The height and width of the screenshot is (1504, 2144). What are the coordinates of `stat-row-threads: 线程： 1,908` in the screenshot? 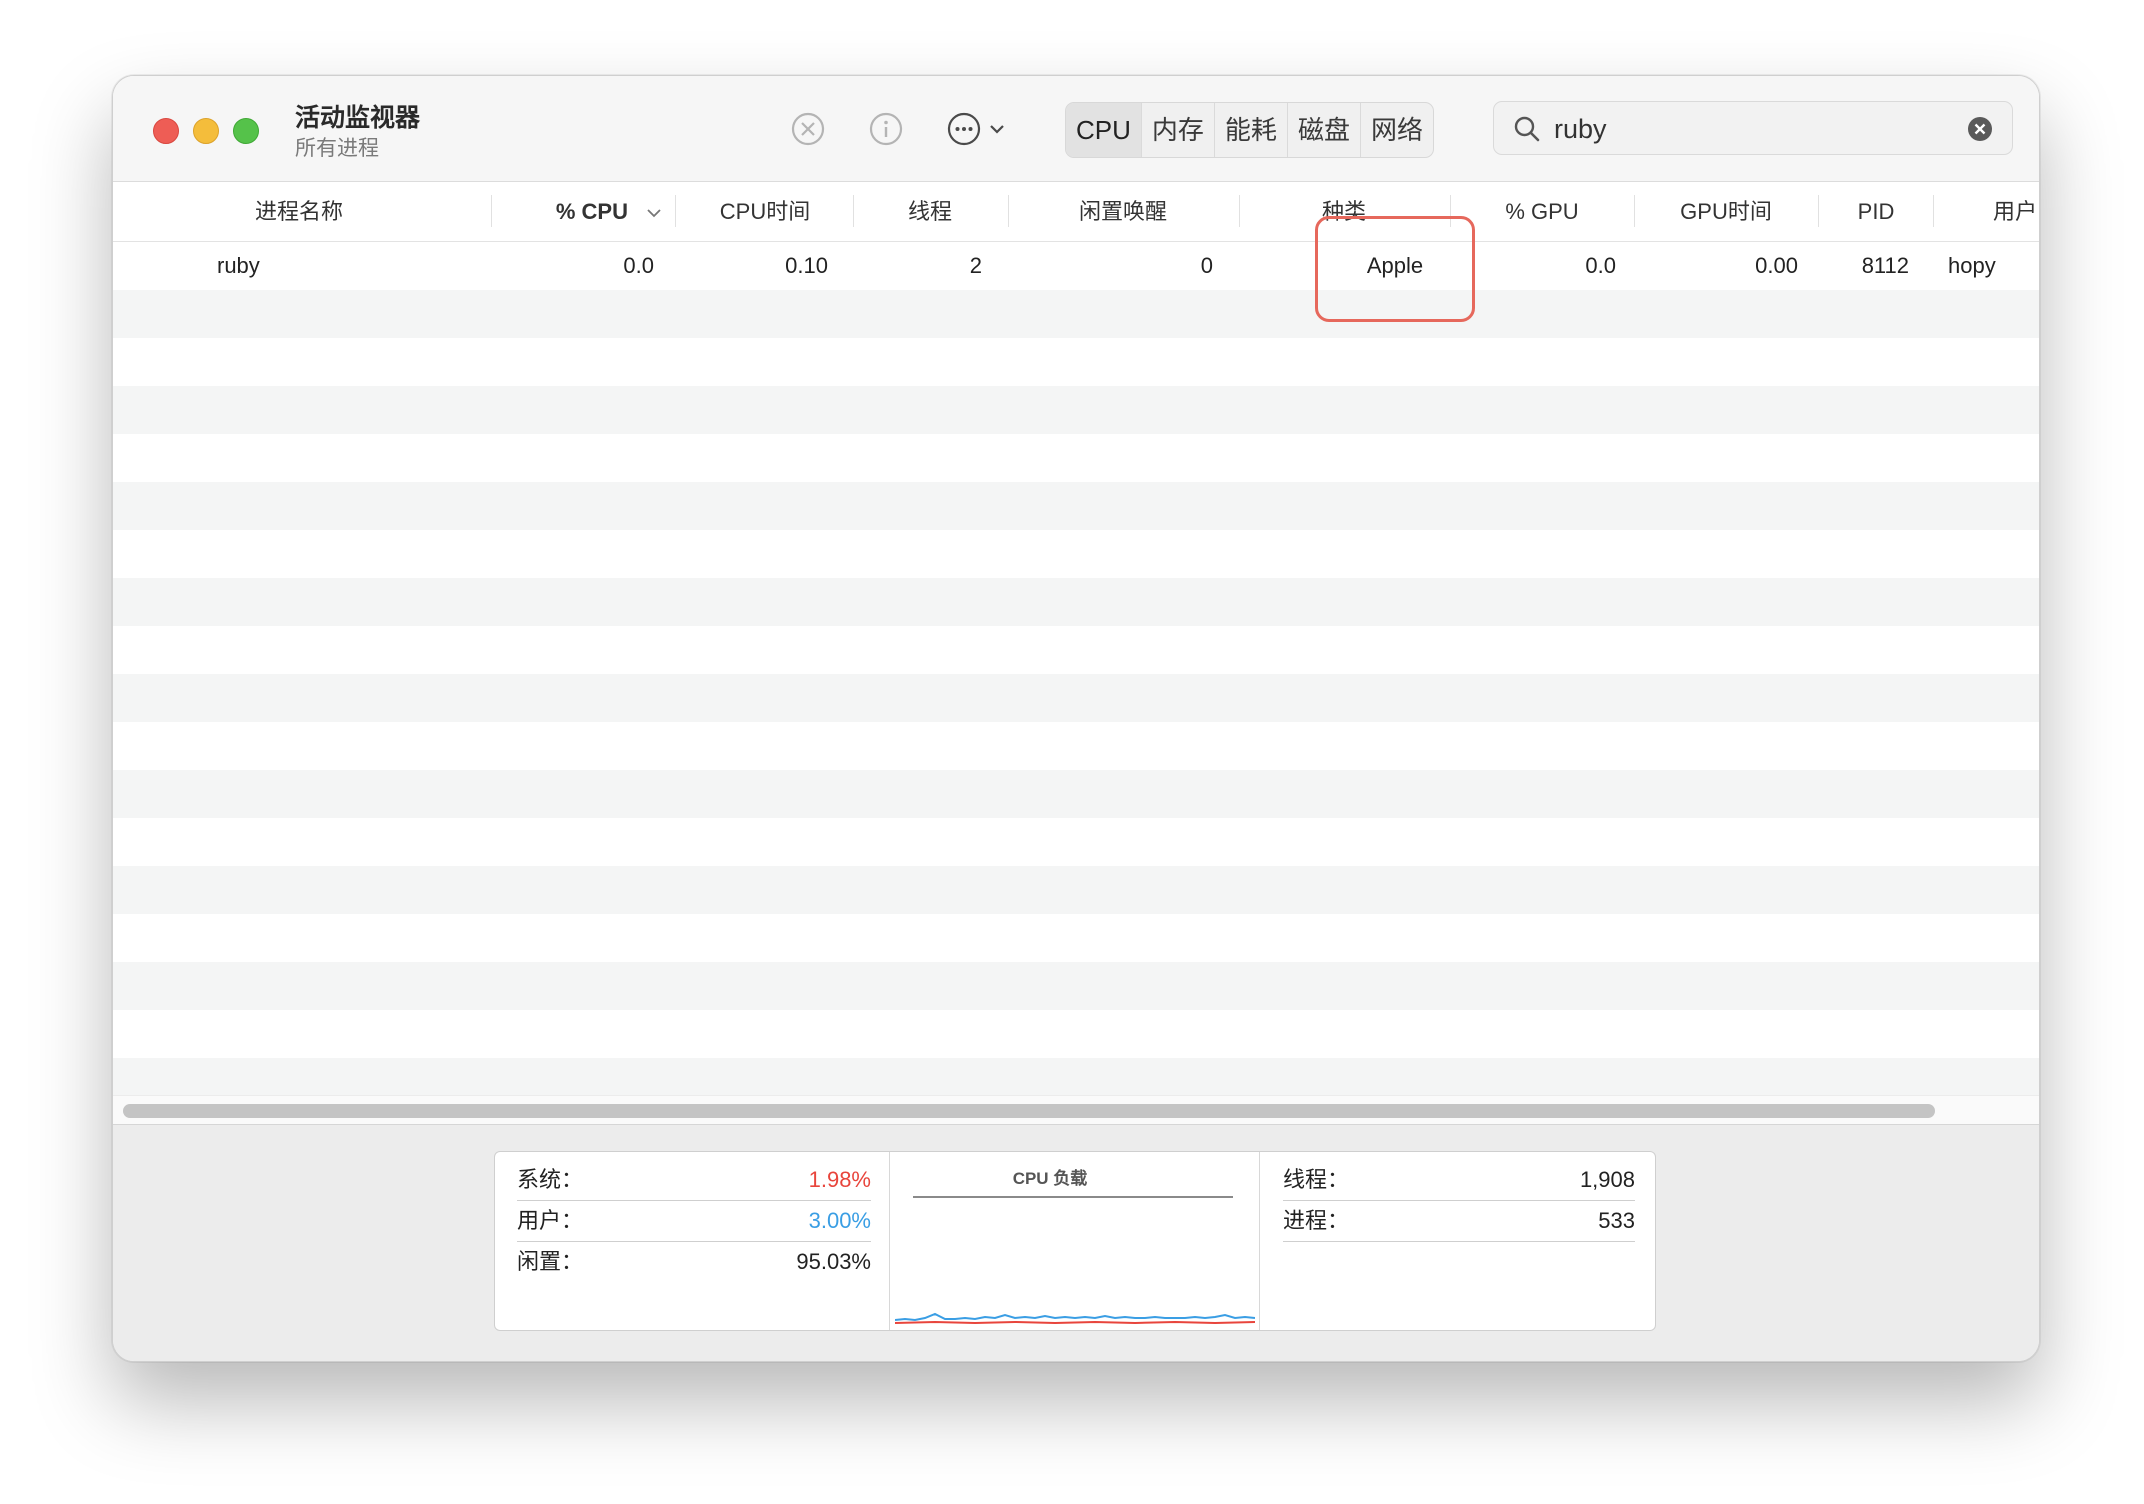 It's located at (1459, 1180).